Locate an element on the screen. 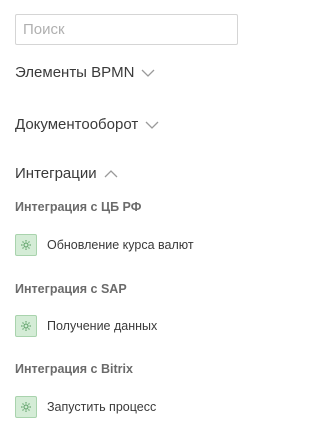 The width and height of the screenshot is (320, 427). item-label: Обновление курса валют is located at coordinates (120, 245).